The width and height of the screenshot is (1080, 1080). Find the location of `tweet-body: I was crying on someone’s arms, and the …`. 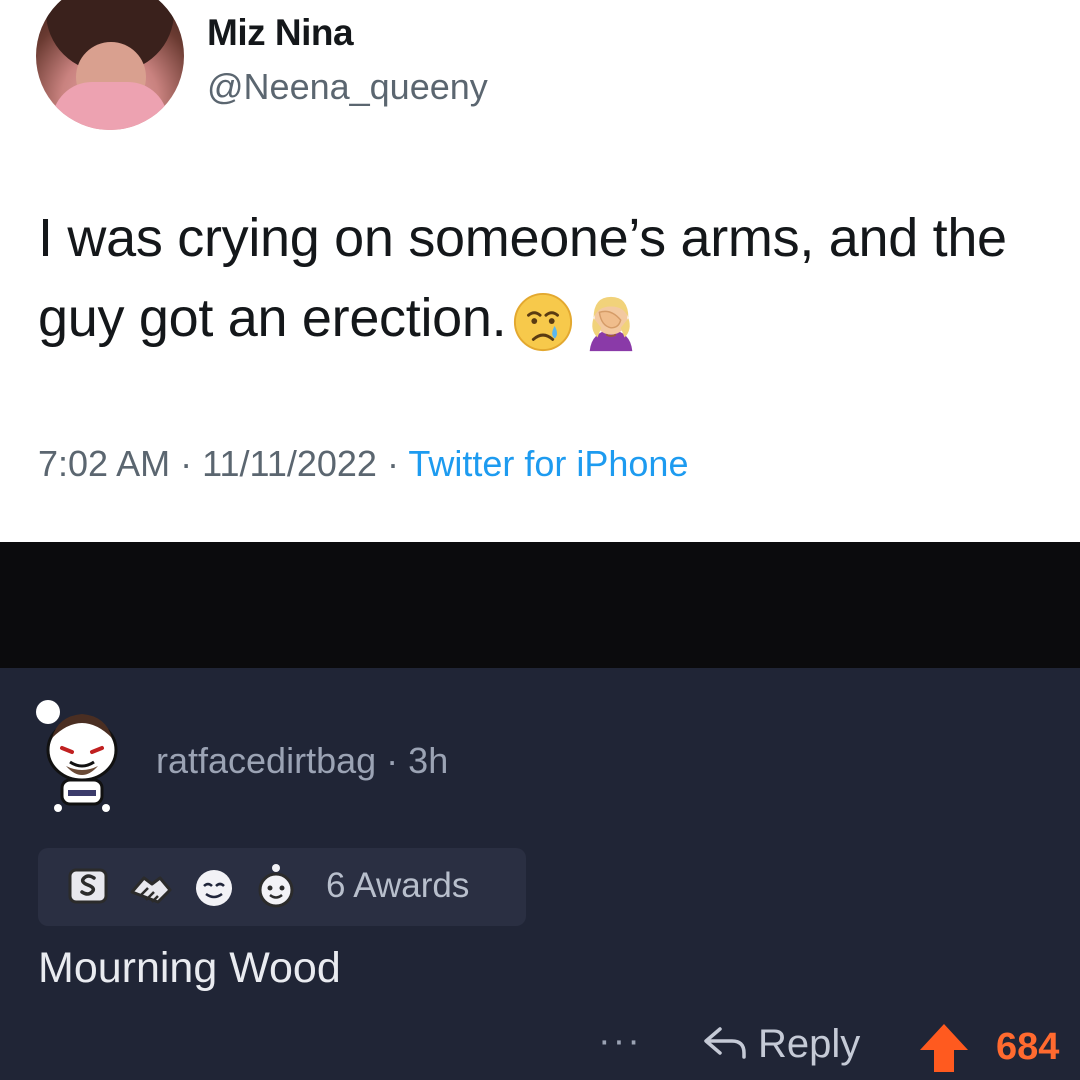

tweet-body: I was crying on someone’s arms, and the … is located at coordinates (553, 278).